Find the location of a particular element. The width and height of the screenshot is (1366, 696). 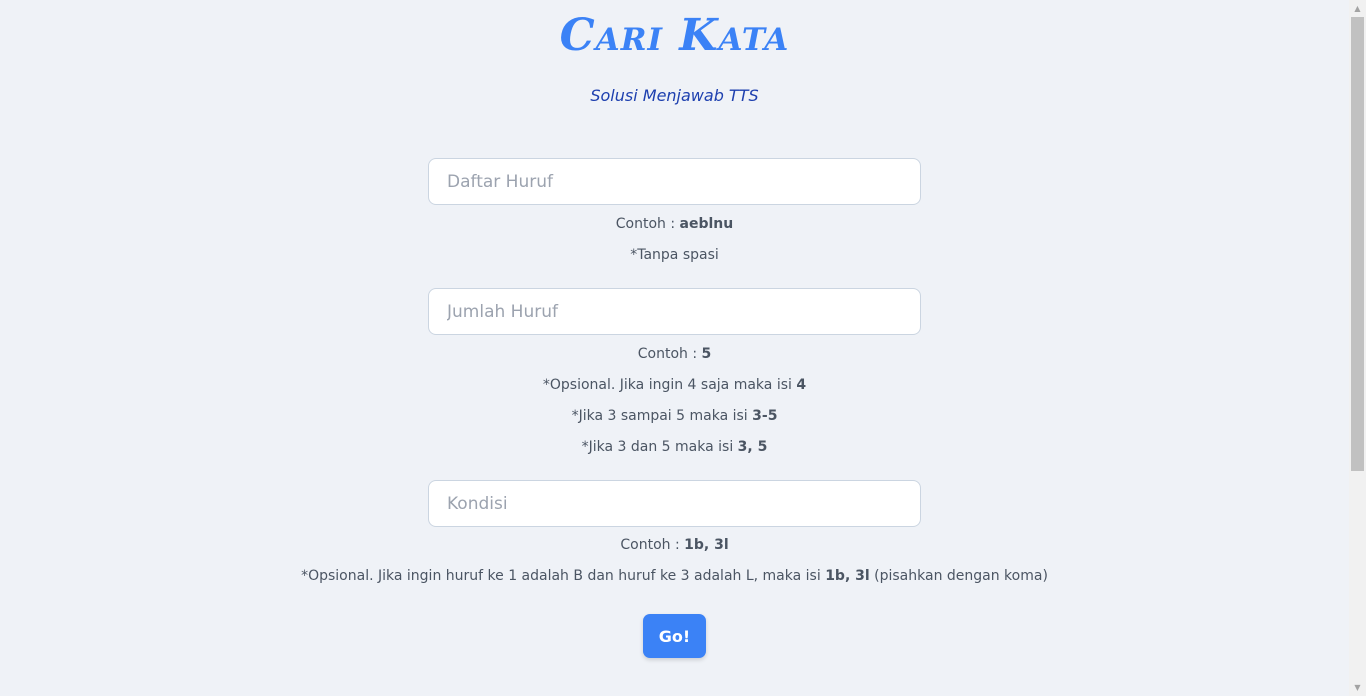

page-subtitle: Solusi Menjawab TTS is located at coordinates (674, 95).